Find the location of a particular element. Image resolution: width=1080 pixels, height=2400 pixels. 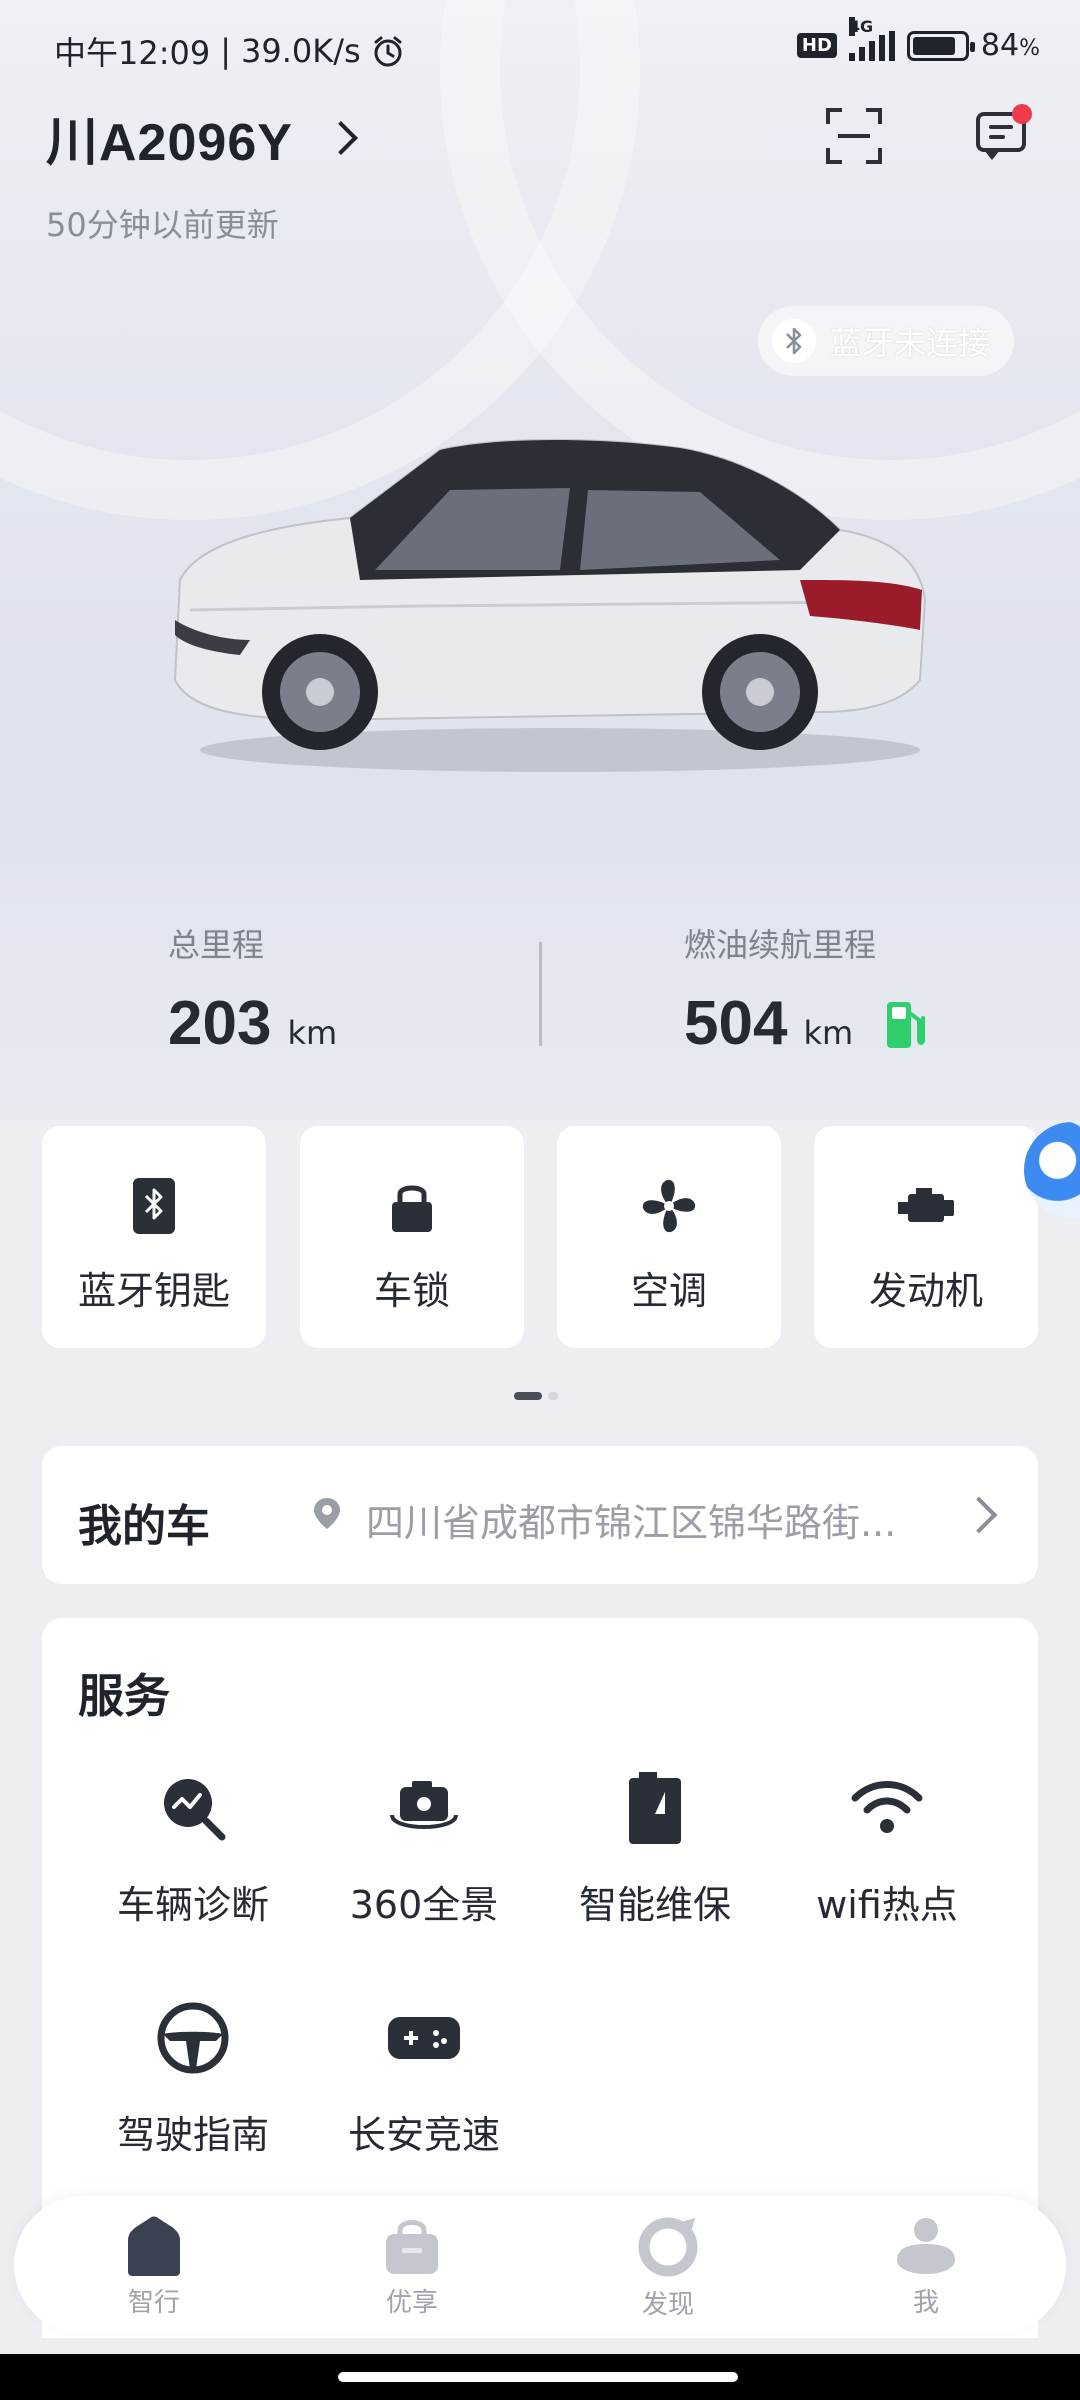

vehicle-selector: 川A2096Y is located at coordinates (202, 137).